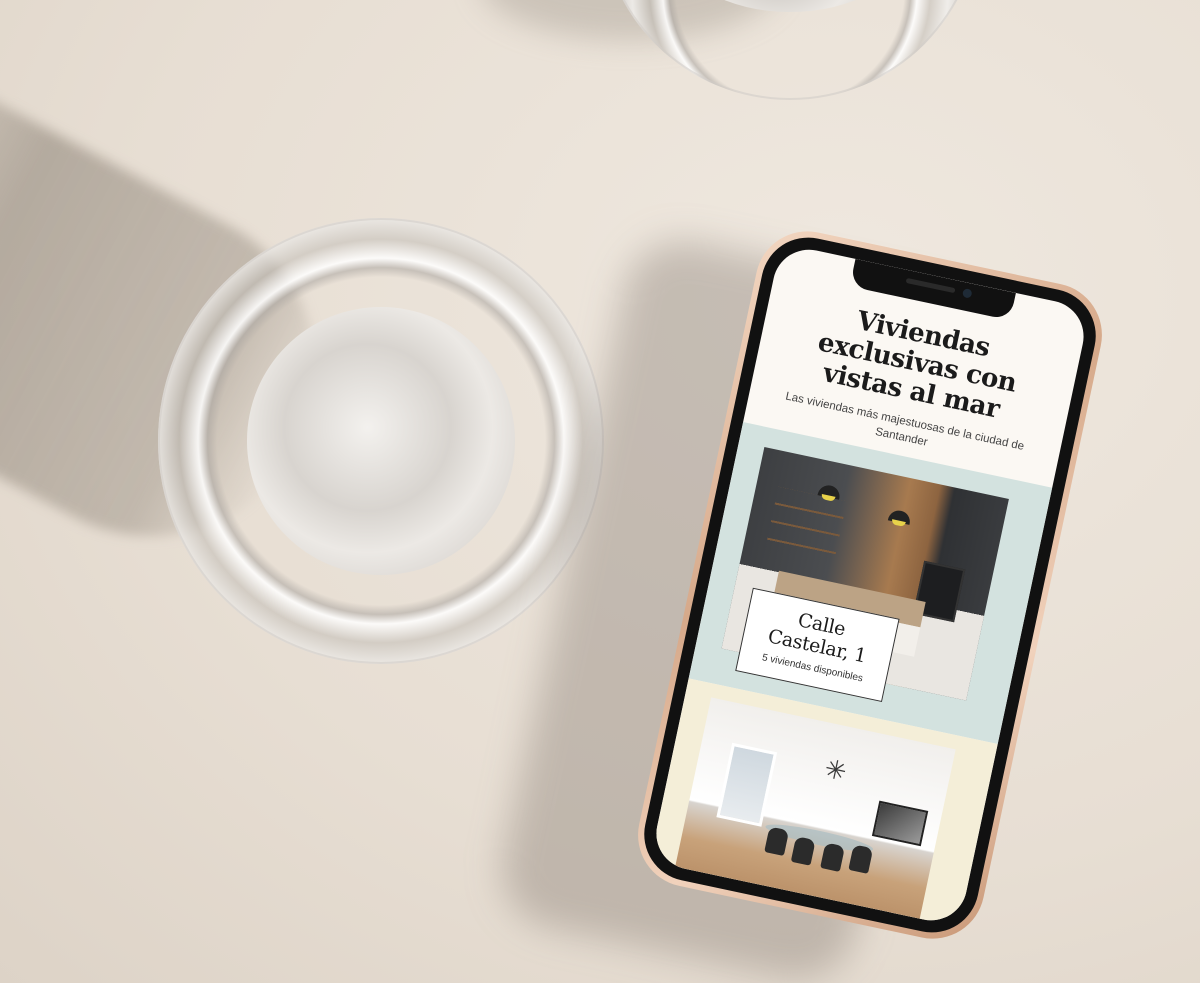 This screenshot has width=1200, height=983. What do you see at coordinates (900, 823) in the screenshot?
I see `wall-art` at bounding box center [900, 823].